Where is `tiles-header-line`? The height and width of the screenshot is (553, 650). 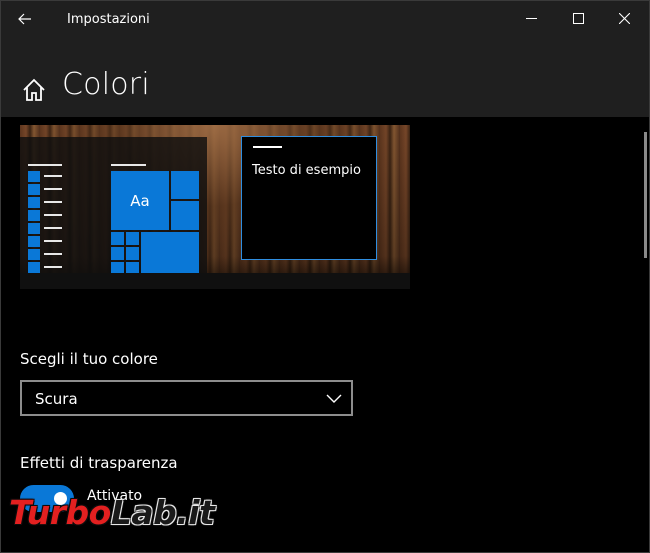 tiles-header-line is located at coordinates (128, 165).